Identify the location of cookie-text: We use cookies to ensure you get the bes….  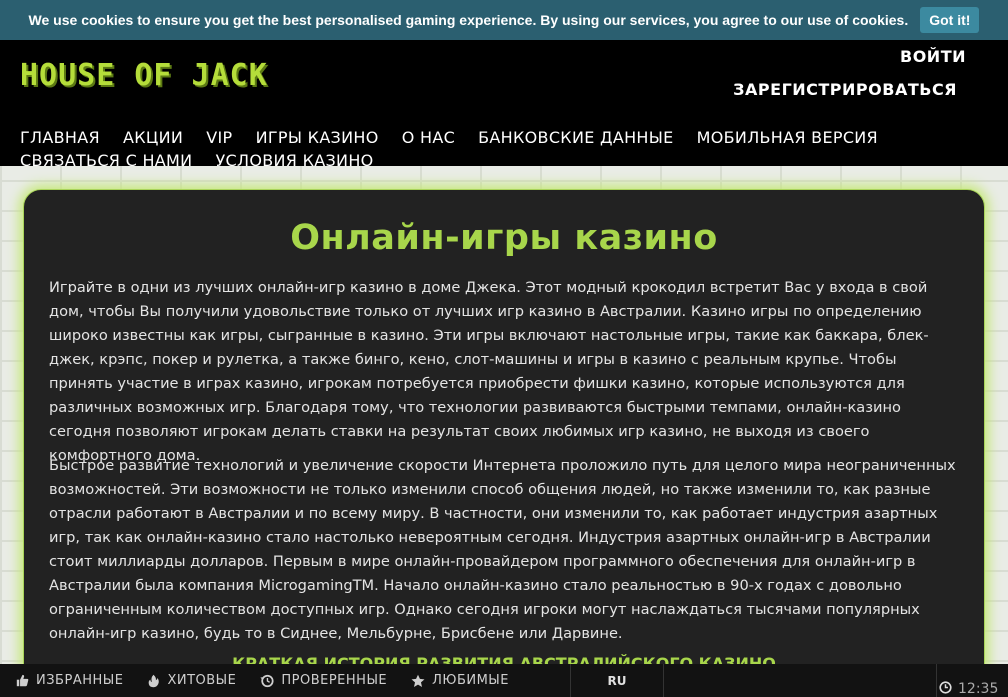
(468, 20).